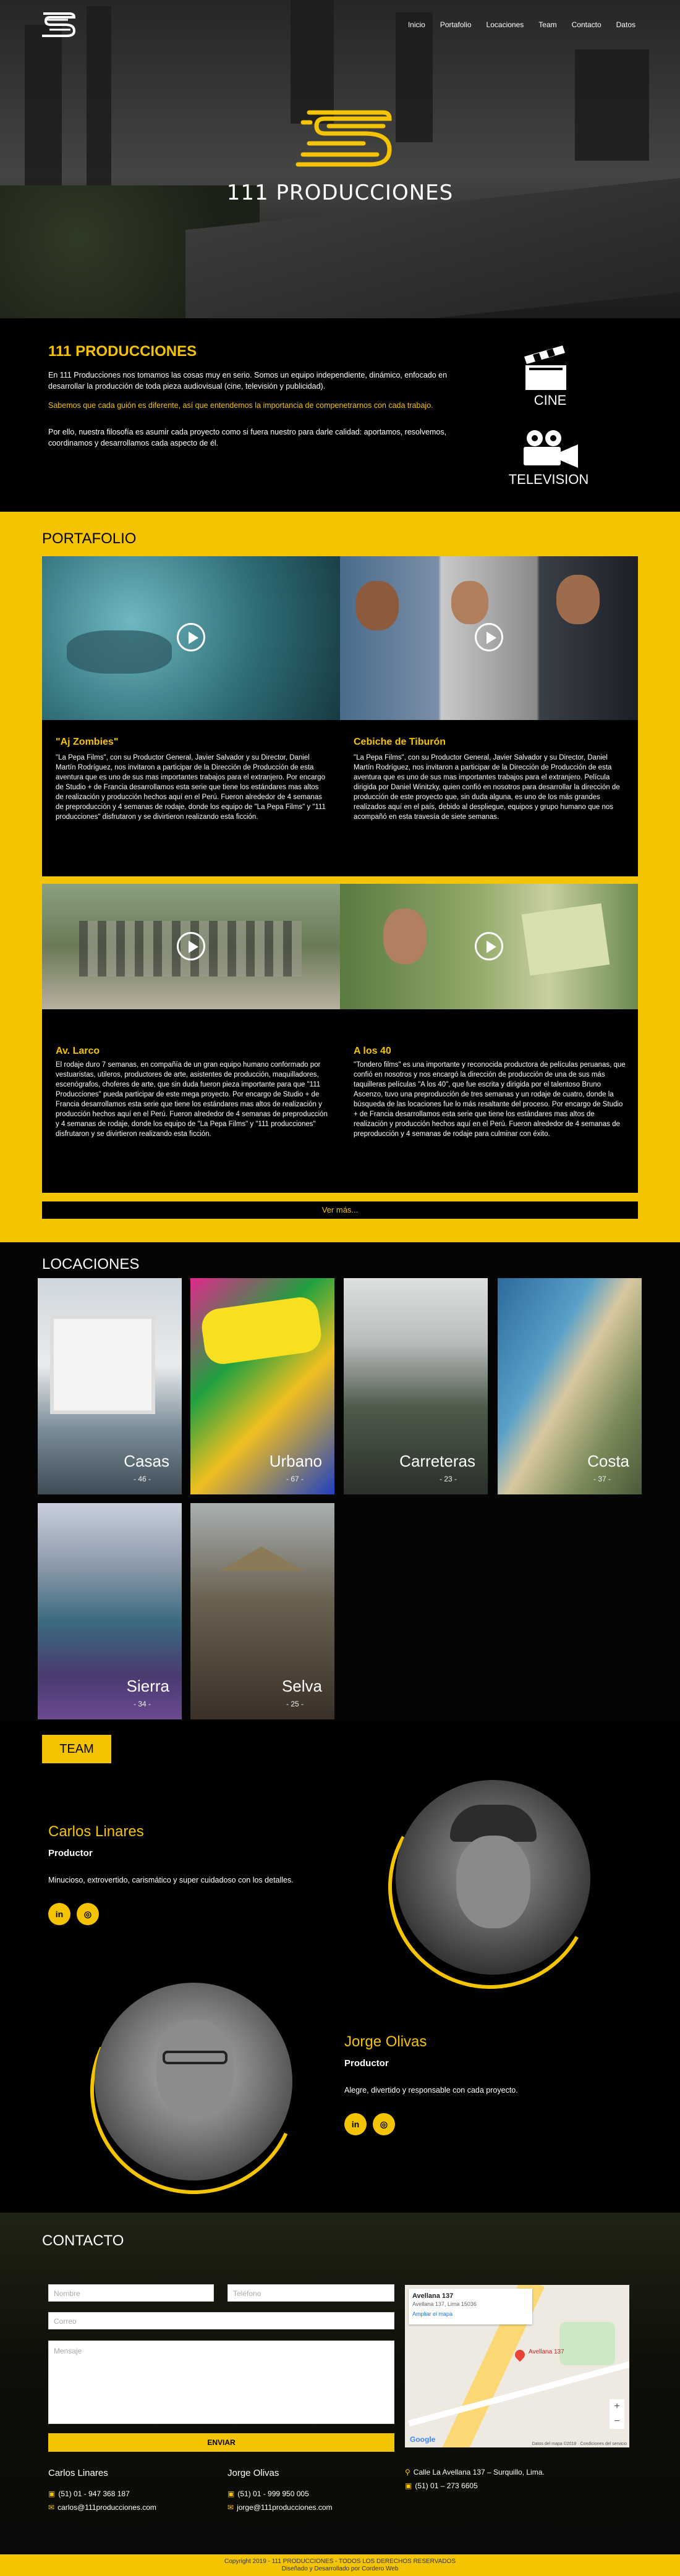 The width and height of the screenshot is (680, 2576). Describe the element at coordinates (551, 449) in the screenshot. I see `video-camera-icon` at that location.